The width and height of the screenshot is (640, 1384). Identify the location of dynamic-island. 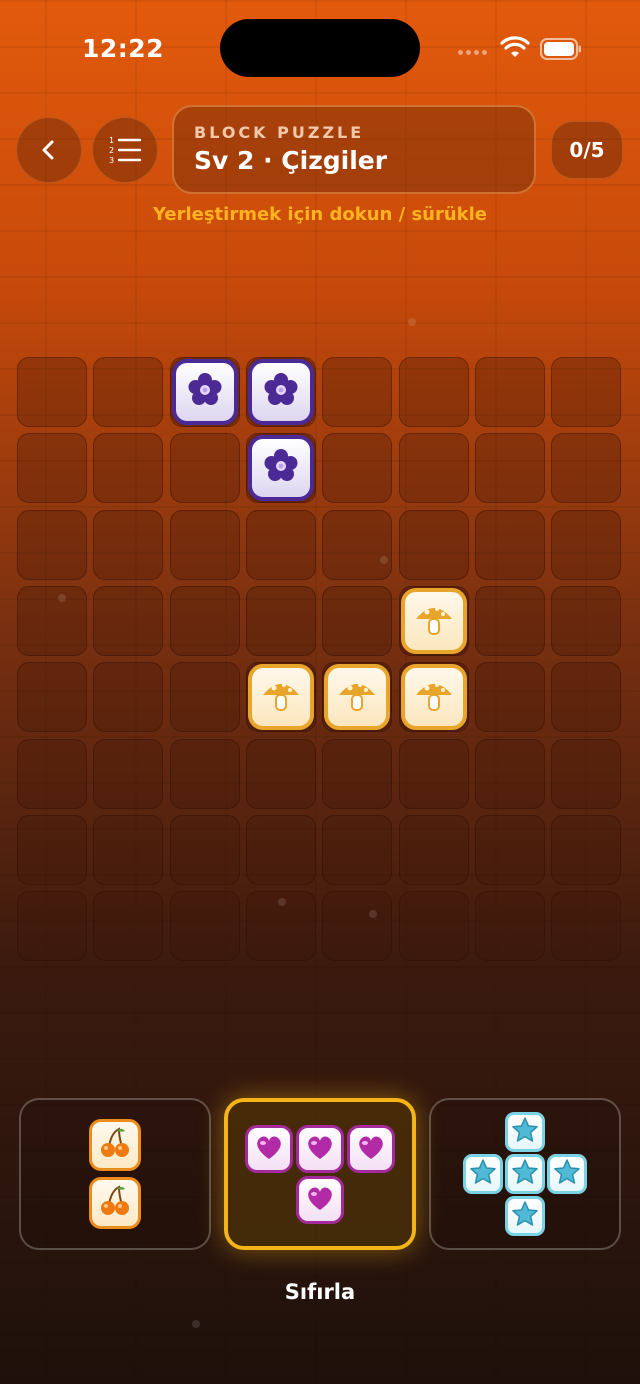
(320, 48).